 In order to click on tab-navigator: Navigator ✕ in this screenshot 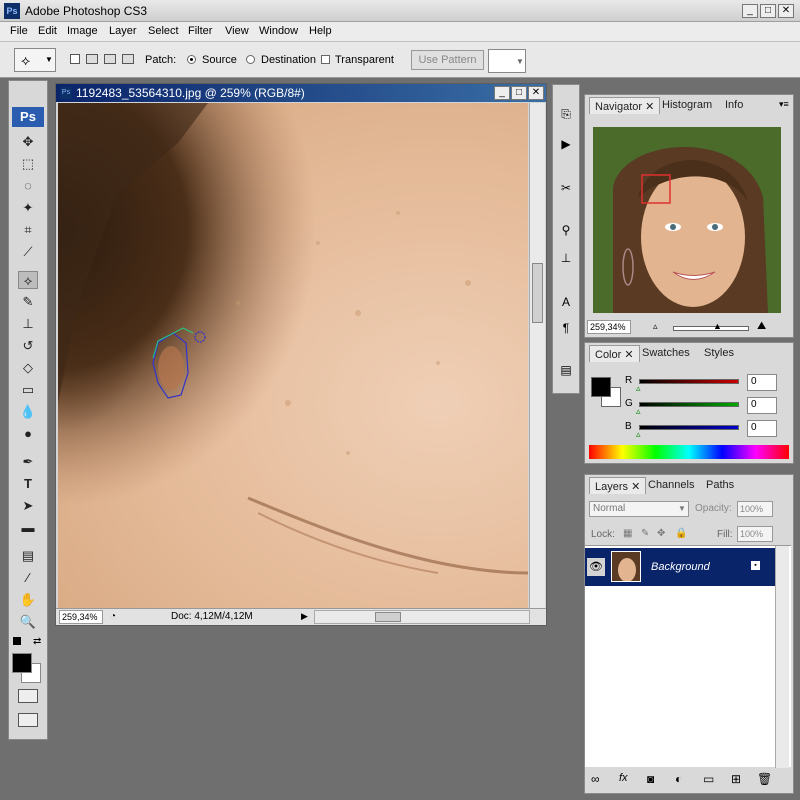, I will do `click(625, 105)`.